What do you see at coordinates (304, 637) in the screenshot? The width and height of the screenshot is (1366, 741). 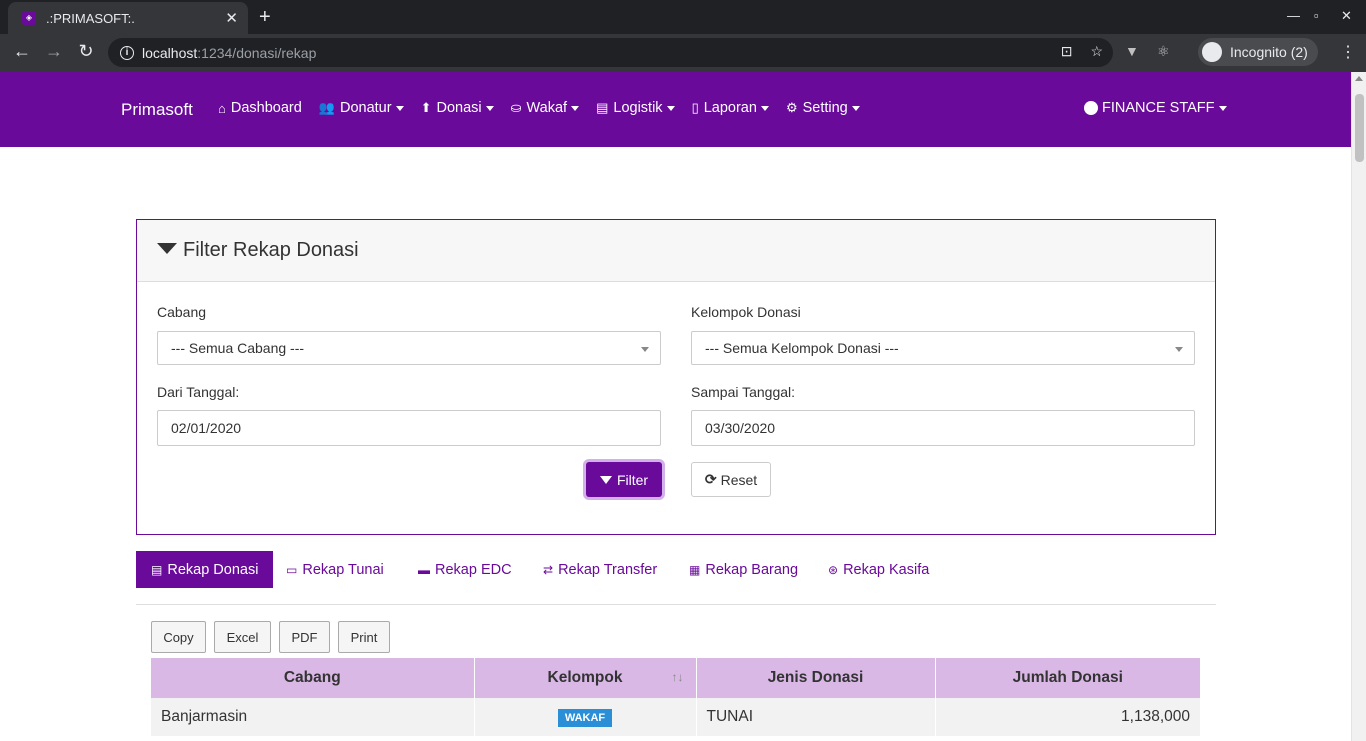 I see `pdf-button: PDF` at bounding box center [304, 637].